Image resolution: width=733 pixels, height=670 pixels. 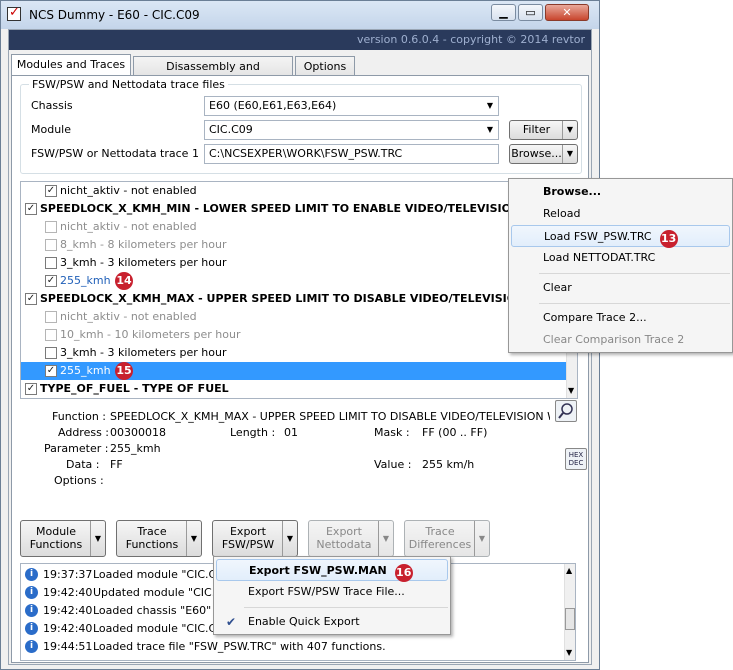 I want to click on log-scroll-thumb, so click(x=570, y=619).